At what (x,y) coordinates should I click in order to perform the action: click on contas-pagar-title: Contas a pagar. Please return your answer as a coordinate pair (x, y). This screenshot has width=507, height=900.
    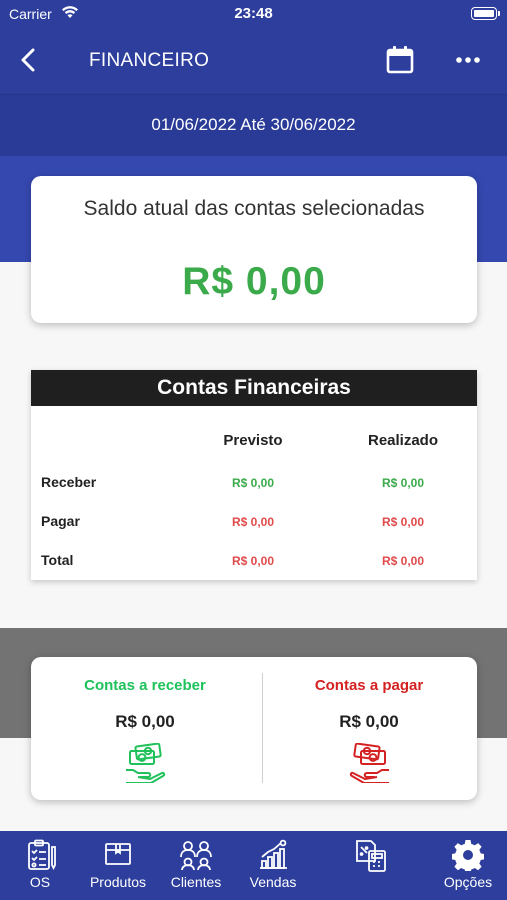
    Looking at the image, I should click on (369, 685).